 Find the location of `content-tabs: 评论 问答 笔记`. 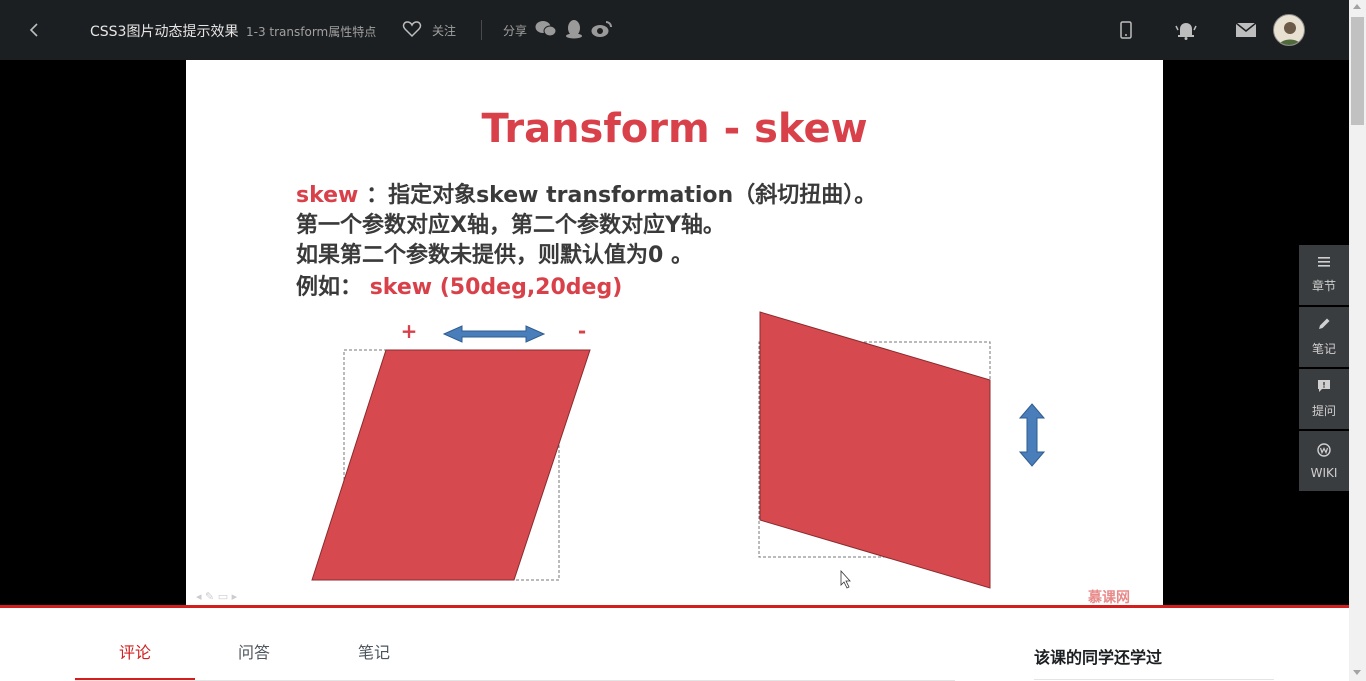

content-tabs: 评论 问答 笔记 is located at coordinates (515, 644).